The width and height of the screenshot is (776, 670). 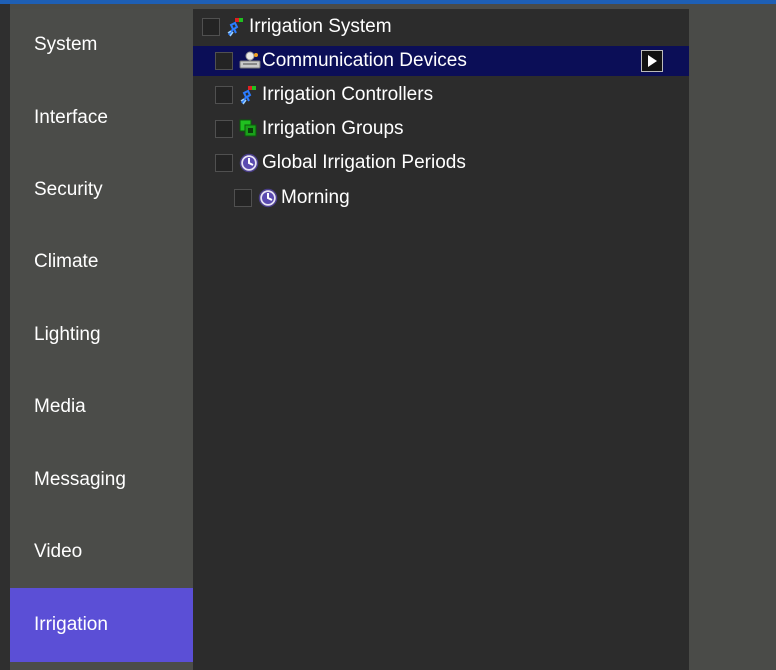 What do you see at coordinates (101, 407) in the screenshot?
I see `sidebar-item-media: Media` at bounding box center [101, 407].